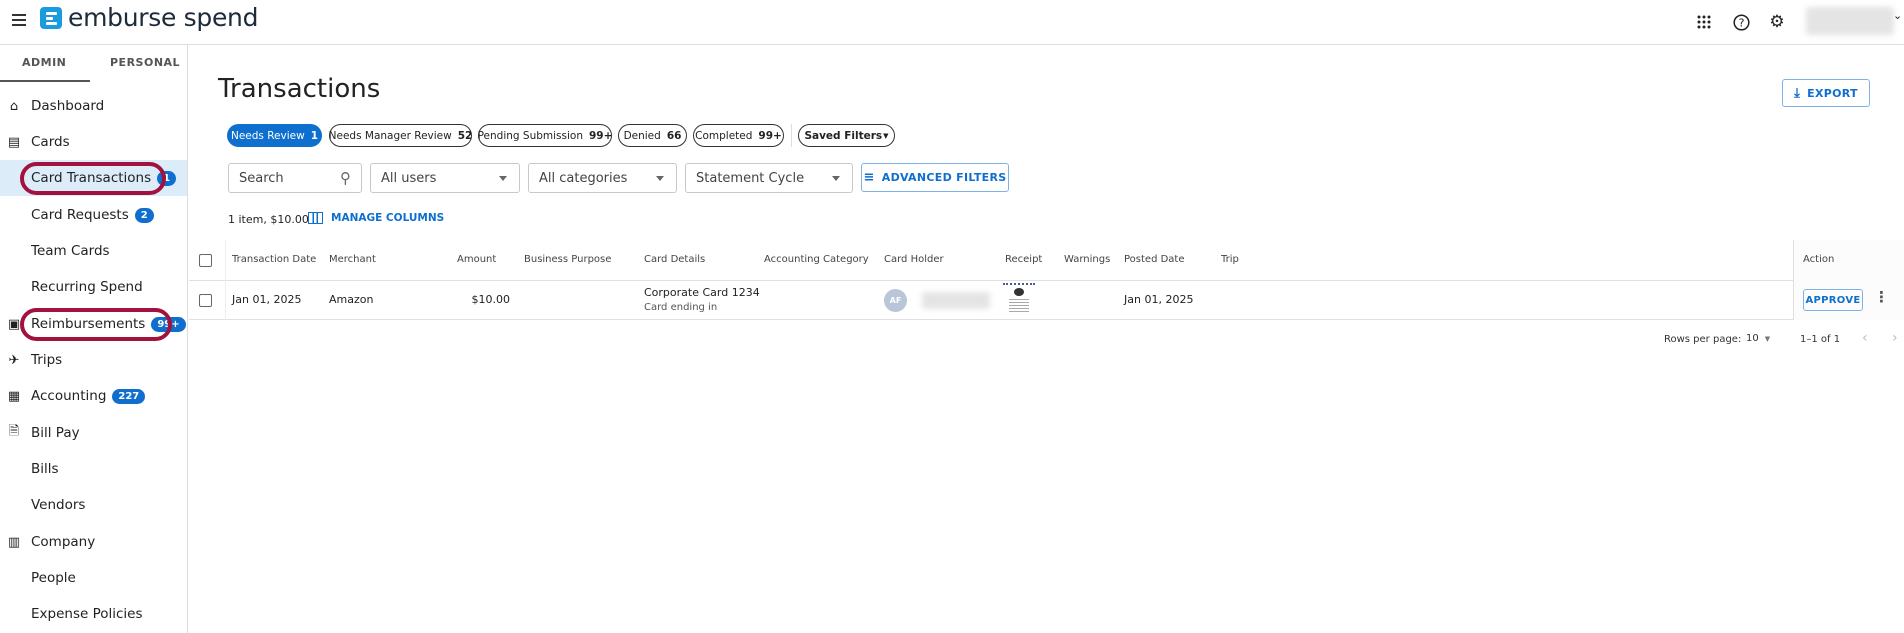  What do you see at coordinates (1881, 297) in the screenshot?
I see `more-options-icon: ⋮` at bounding box center [1881, 297].